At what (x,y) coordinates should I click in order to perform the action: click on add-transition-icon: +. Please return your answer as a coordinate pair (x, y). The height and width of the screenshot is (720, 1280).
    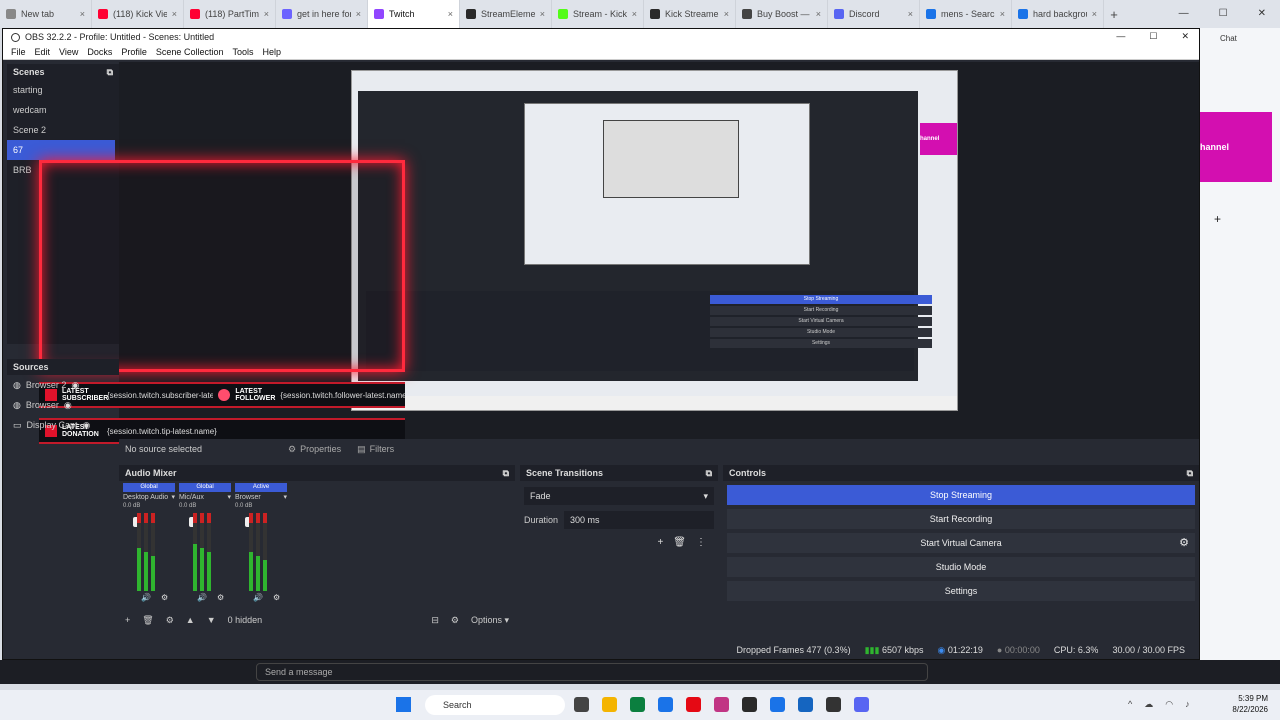
    Looking at the image, I should click on (660, 542).